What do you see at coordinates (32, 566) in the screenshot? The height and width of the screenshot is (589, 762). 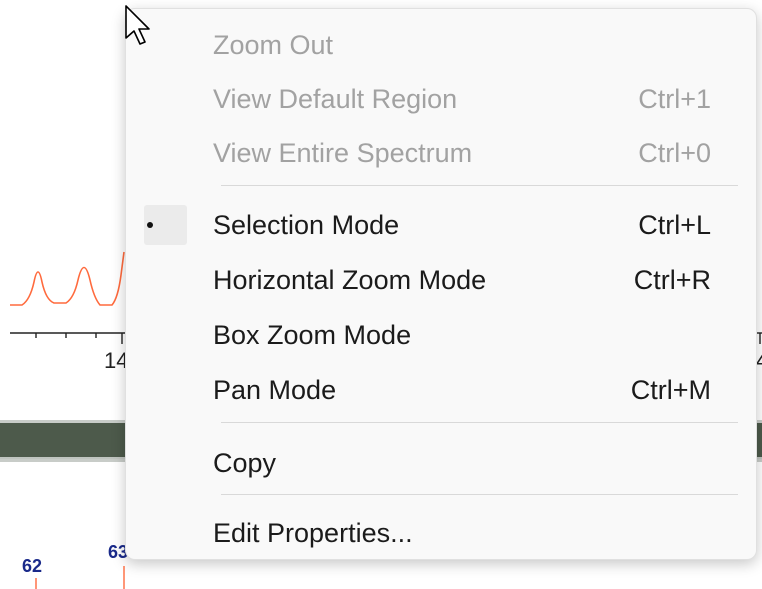 I see `peak-label: 62` at bounding box center [32, 566].